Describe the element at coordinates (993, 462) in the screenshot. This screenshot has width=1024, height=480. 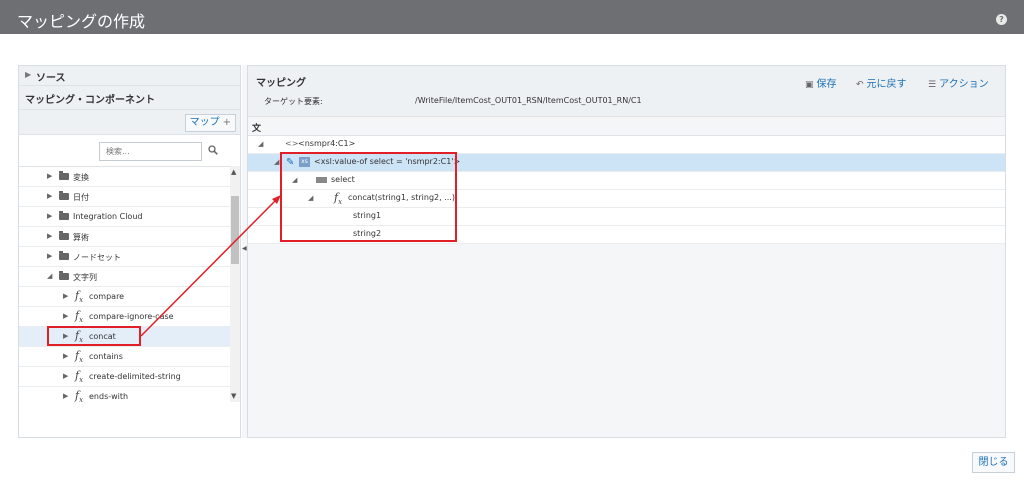
I see `close-button: 閉じる` at that location.